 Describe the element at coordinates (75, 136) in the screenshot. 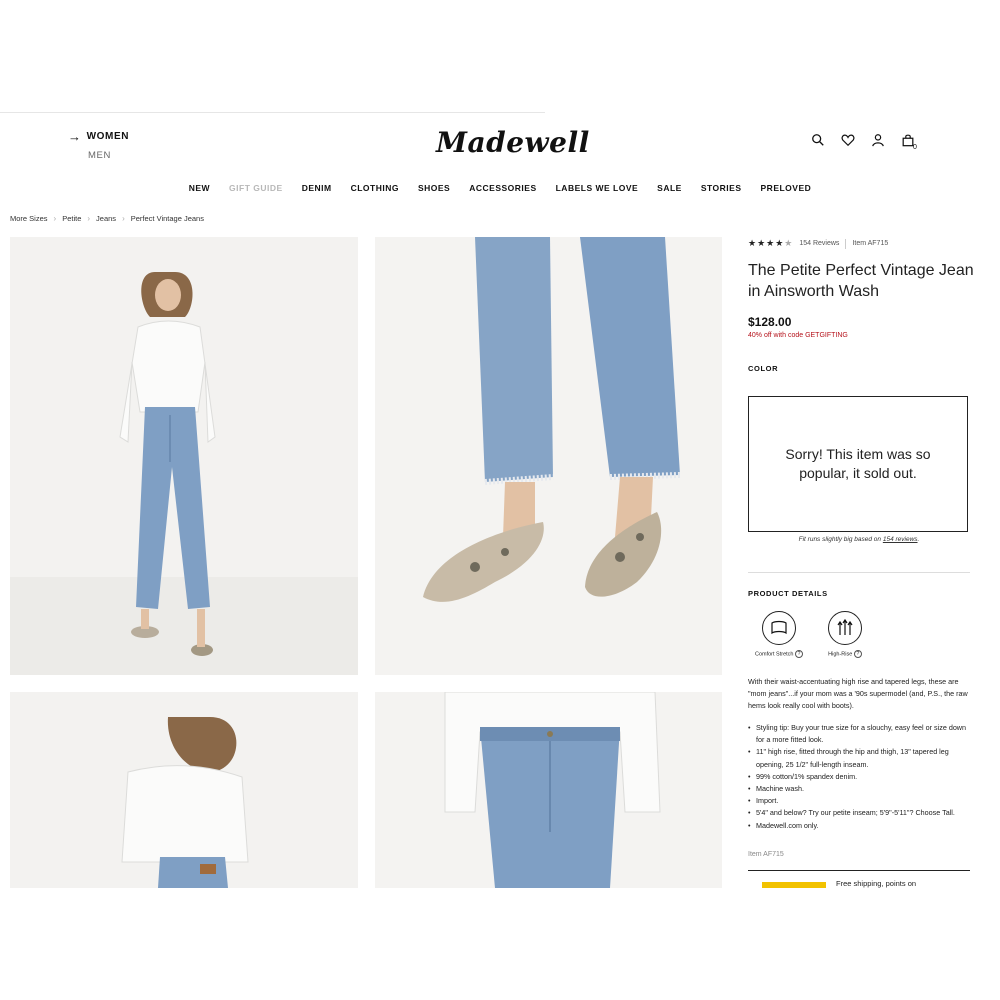

I see `arrow-right-icon: →` at that location.